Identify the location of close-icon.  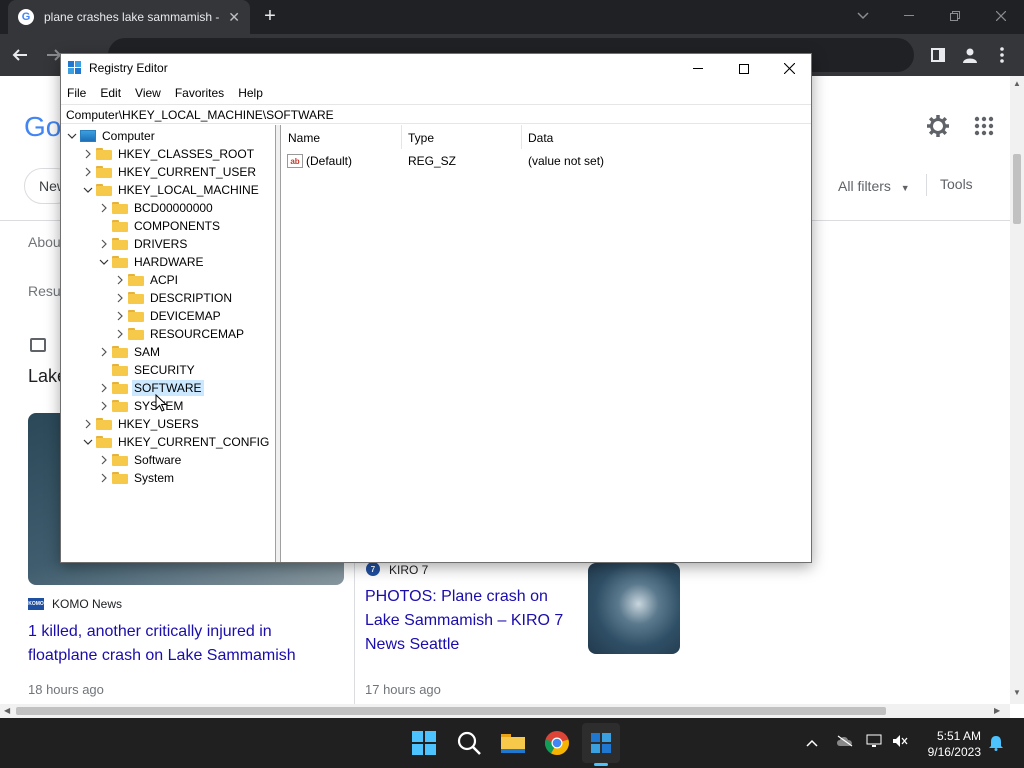
(789, 68).